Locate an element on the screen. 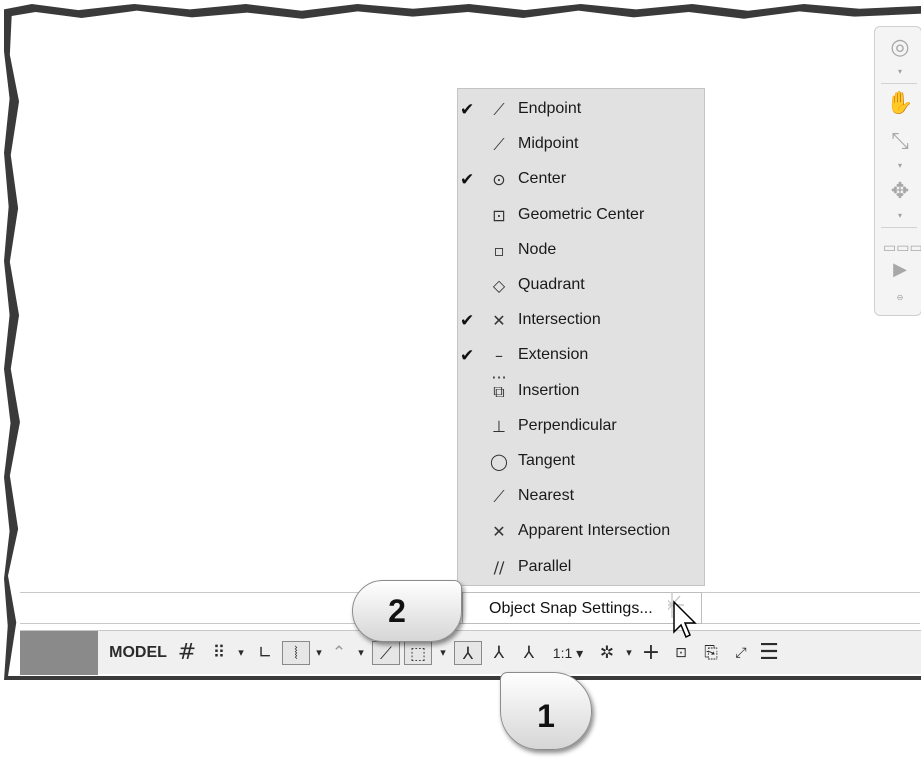 The width and height of the screenshot is (921, 764). osnap-item-label: Quadrant is located at coordinates (551, 284).